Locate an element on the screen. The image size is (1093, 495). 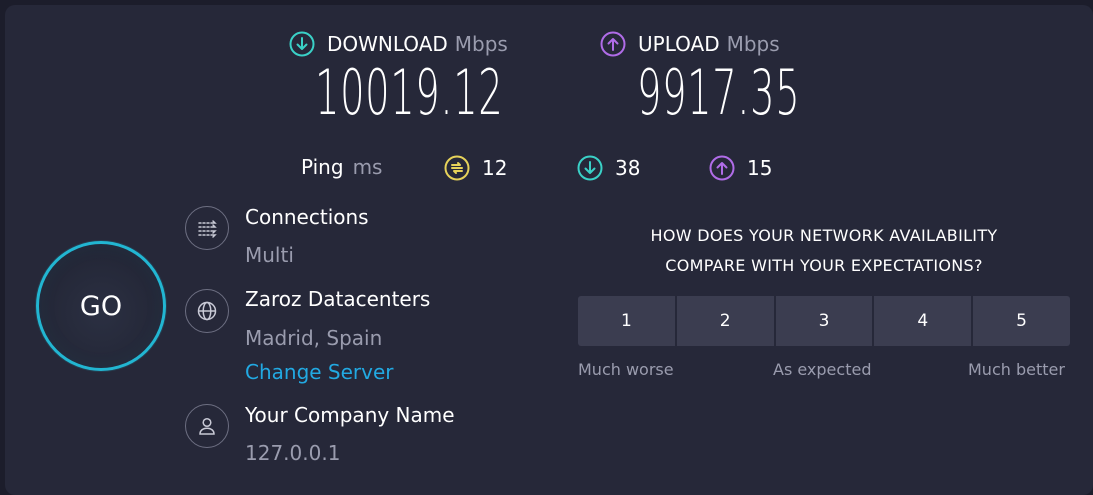
upload-value: 9917.35 is located at coordinates (719, 92).